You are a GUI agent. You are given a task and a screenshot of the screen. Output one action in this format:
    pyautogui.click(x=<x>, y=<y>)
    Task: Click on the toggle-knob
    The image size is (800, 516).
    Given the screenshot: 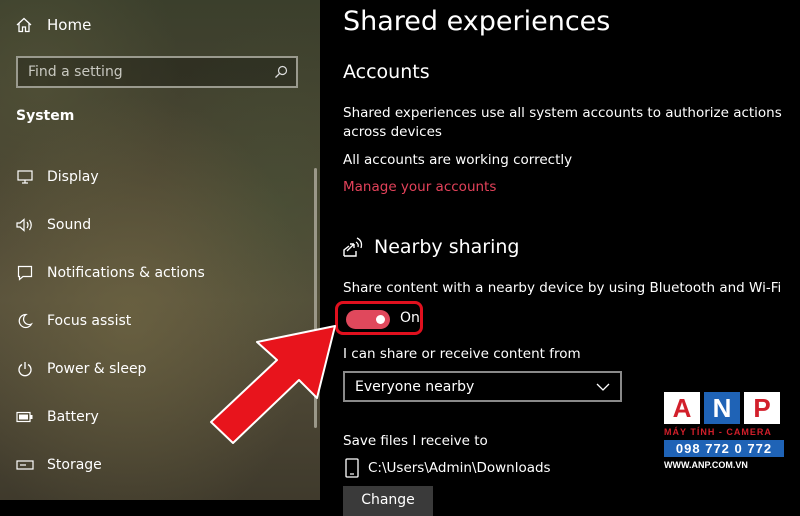 What is the action you would take?
    pyautogui.click(x=380, y=319)
    